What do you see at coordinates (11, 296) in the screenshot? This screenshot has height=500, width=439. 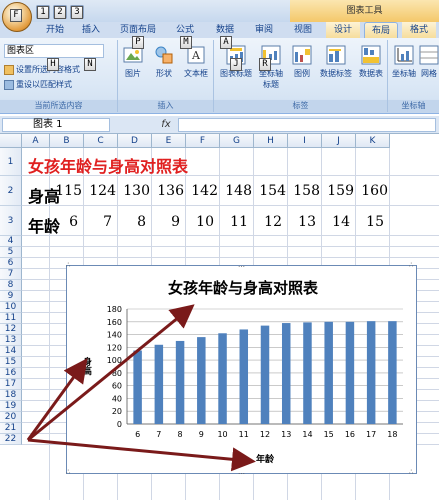 I see `row-header-9: 9` at bounding box center [11, 296].